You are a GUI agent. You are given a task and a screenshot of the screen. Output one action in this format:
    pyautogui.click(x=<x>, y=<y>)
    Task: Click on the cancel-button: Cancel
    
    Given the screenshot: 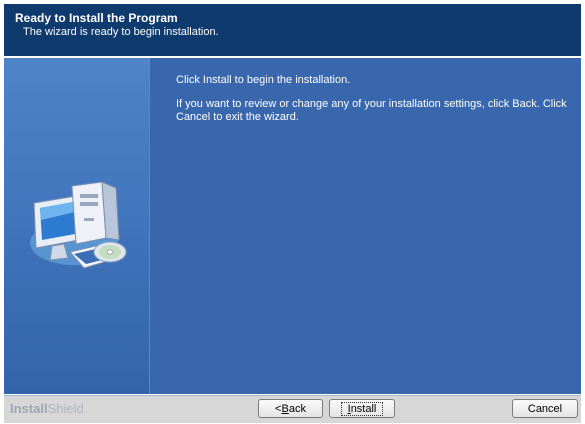 What is the action you would take?
    pyautogui.click(x=545, y=408)
    